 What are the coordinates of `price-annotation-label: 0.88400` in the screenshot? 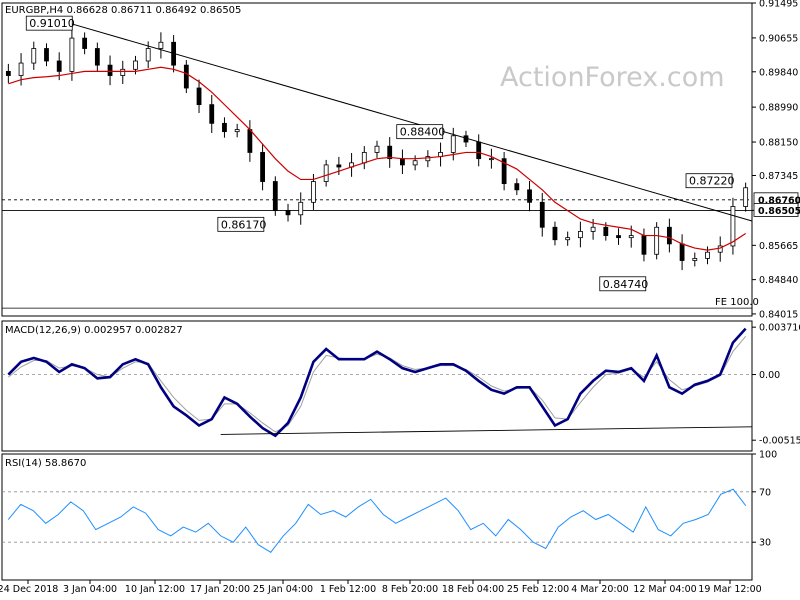 It's located at (423, 132).